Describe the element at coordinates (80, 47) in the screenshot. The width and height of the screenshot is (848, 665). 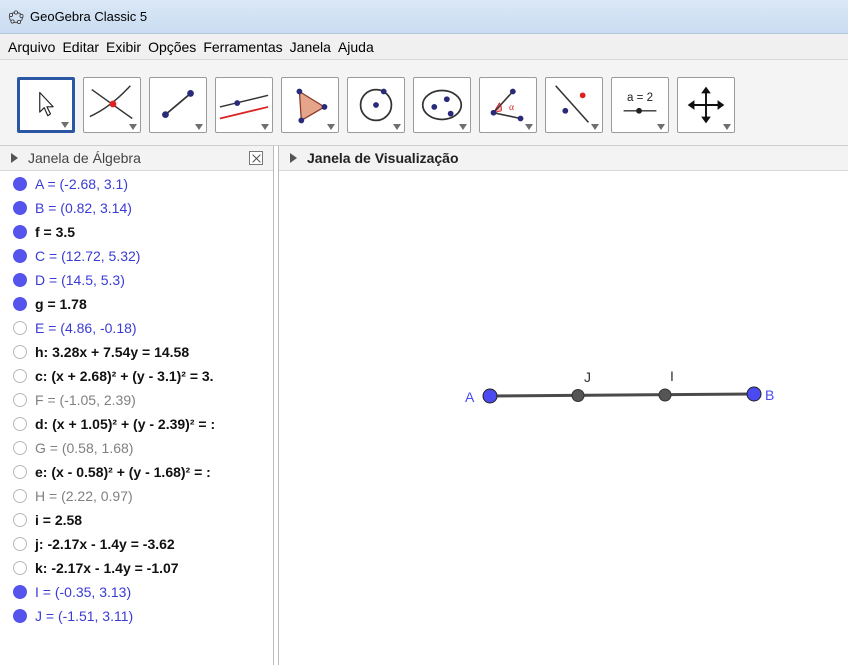
I see `menu-editar: Editar` at that location.